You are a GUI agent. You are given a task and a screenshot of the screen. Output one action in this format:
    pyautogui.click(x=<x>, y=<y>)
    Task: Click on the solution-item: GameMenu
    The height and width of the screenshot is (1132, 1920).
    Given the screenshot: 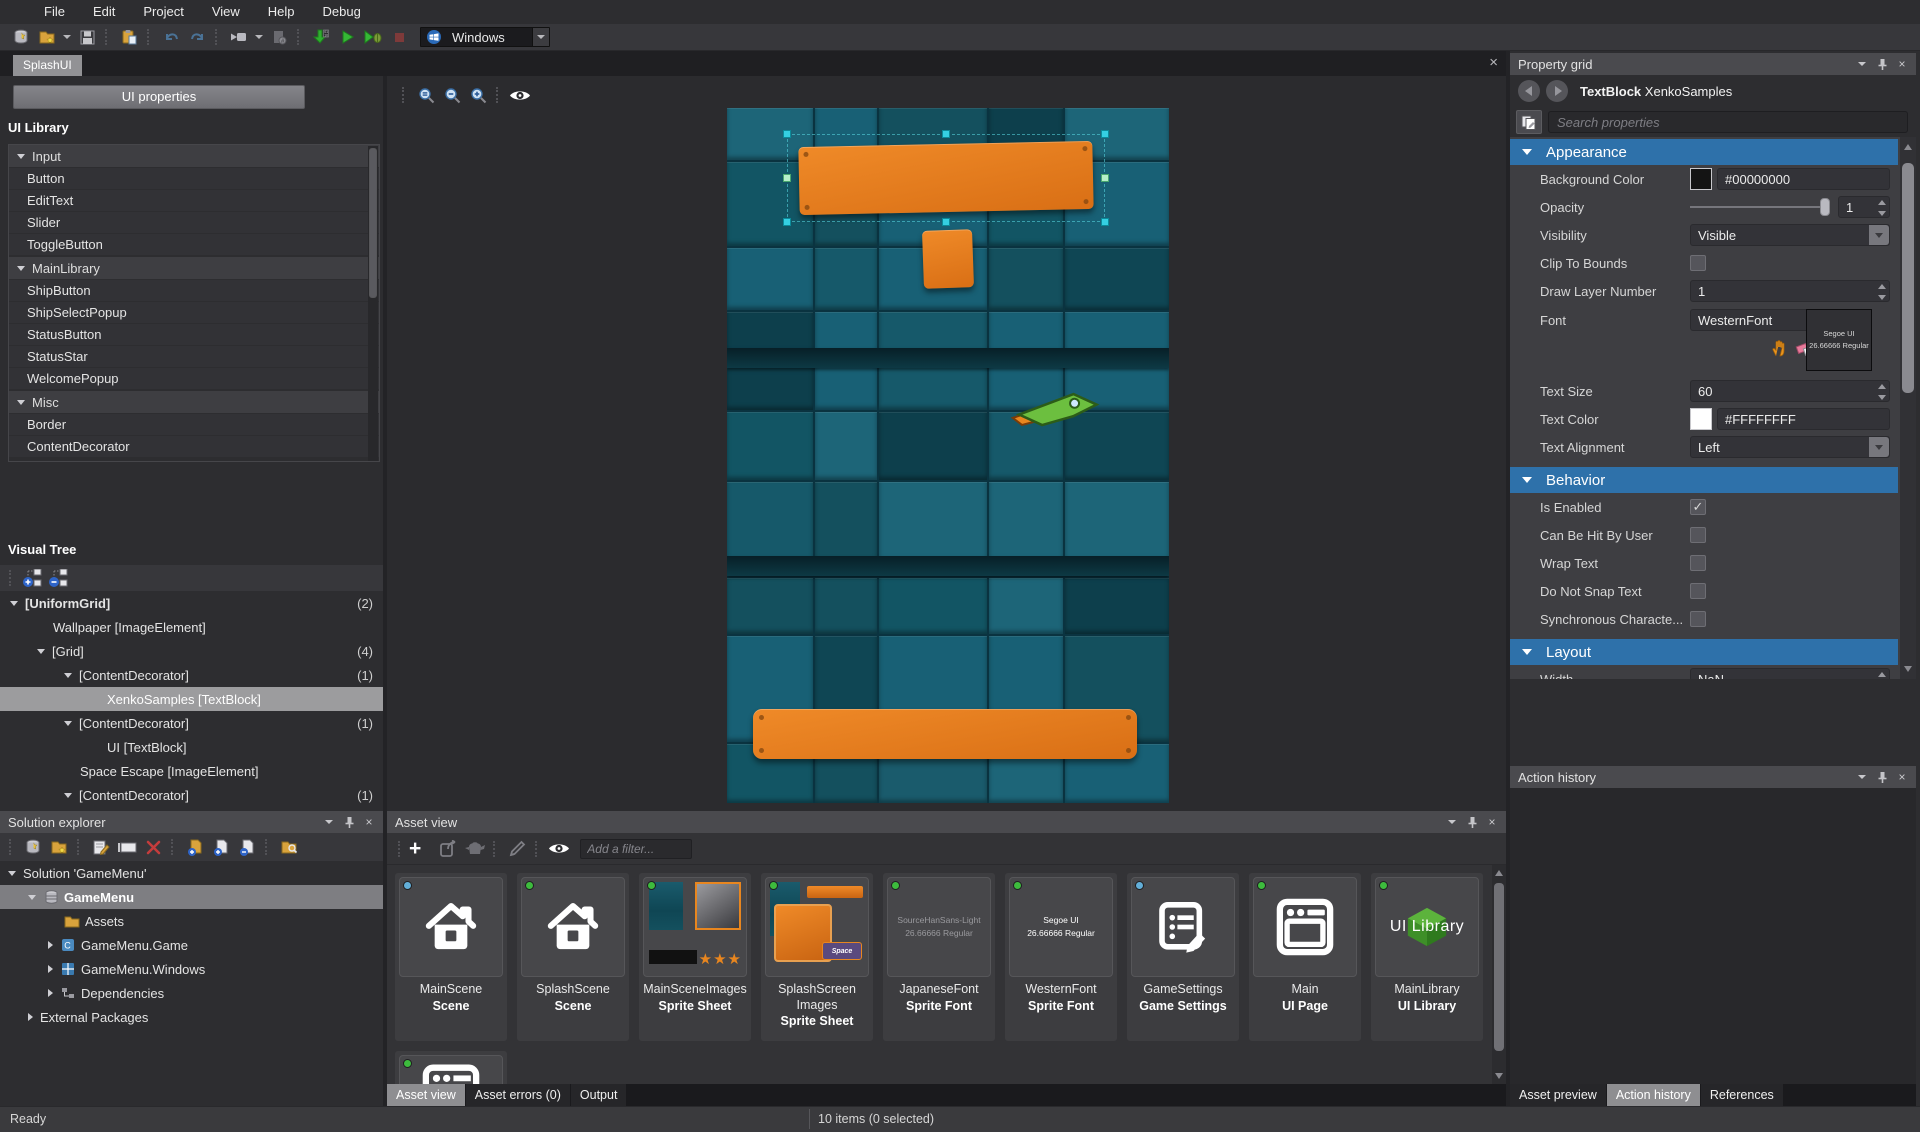 What is the action you would take?
    pyautogui.click(x=191, y=897)
    